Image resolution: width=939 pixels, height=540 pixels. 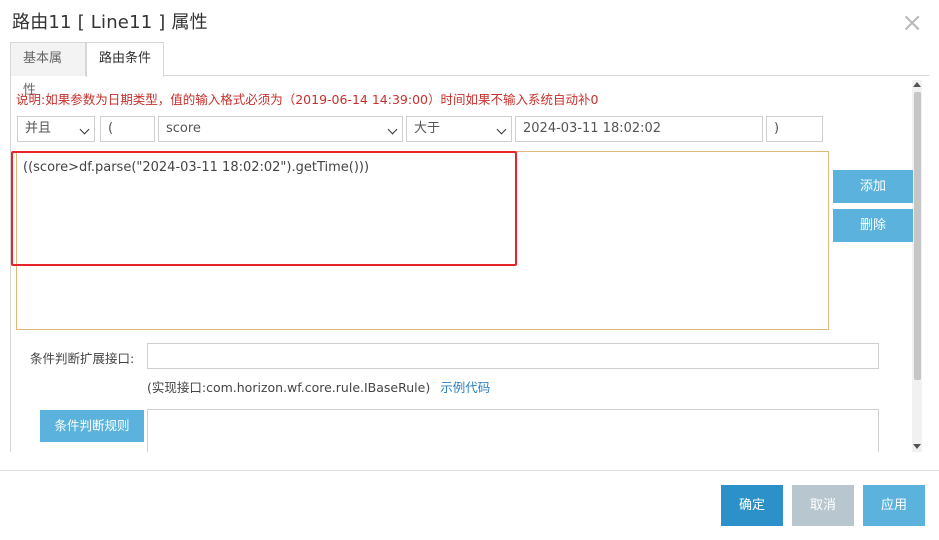 What do you see at coordinates (917, 446) in the screenshot?
I see `scroll-down-icon` at bounding box center [917, 446].